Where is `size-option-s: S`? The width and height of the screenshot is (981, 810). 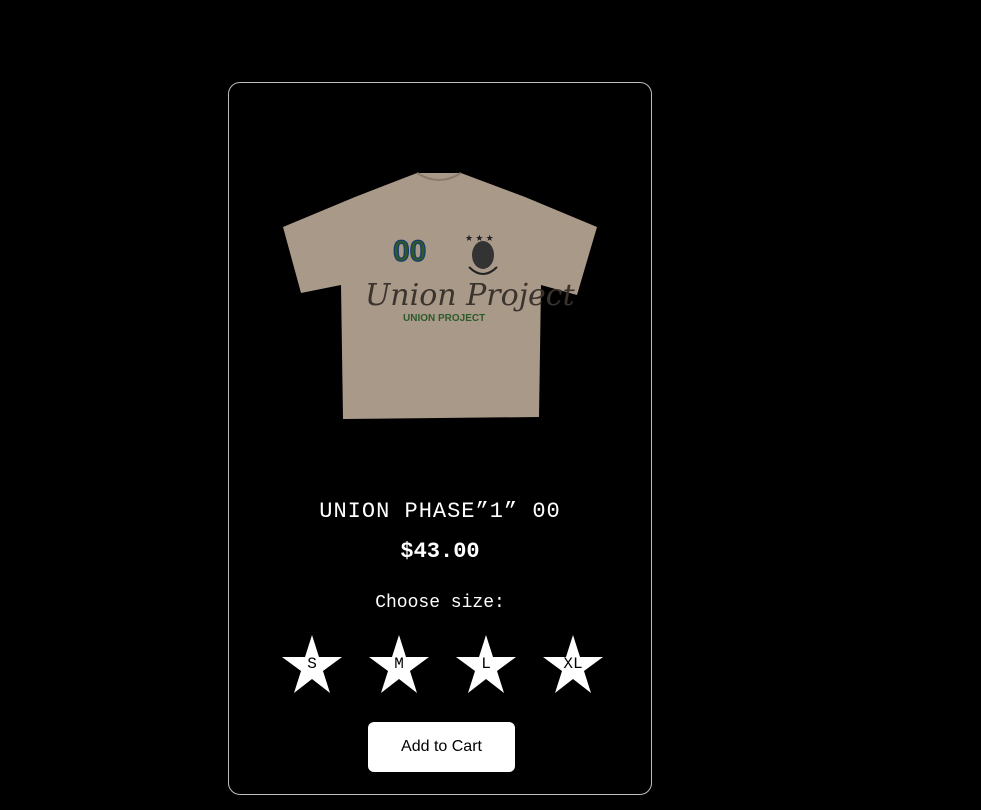
size-option-s: S is located at coordinates (312, 664).